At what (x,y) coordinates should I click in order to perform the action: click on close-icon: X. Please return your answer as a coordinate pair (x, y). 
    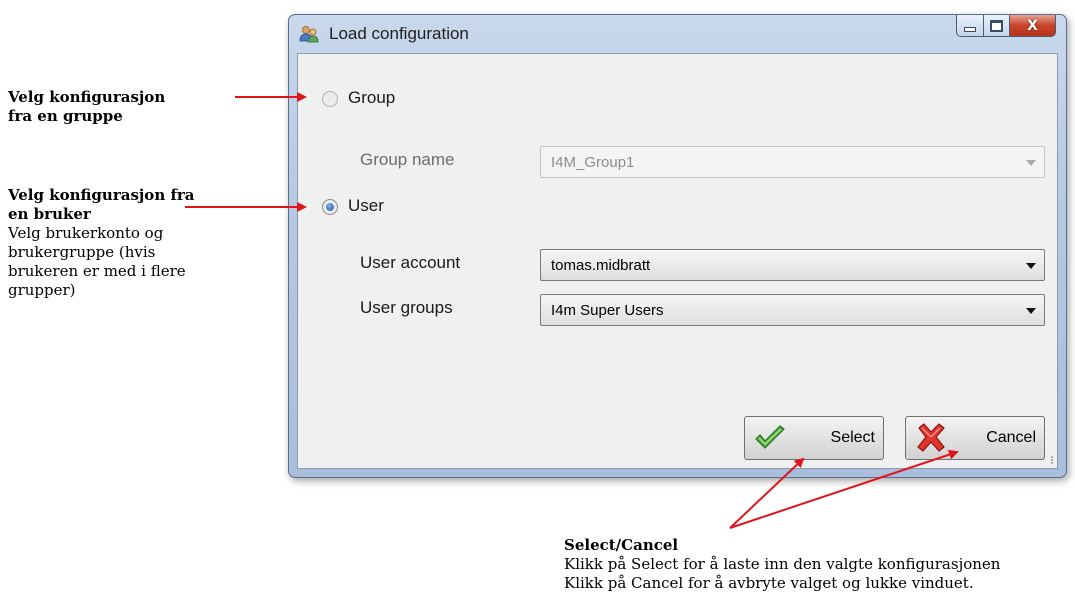
    Looking at the image, I should click on (1032, 25).